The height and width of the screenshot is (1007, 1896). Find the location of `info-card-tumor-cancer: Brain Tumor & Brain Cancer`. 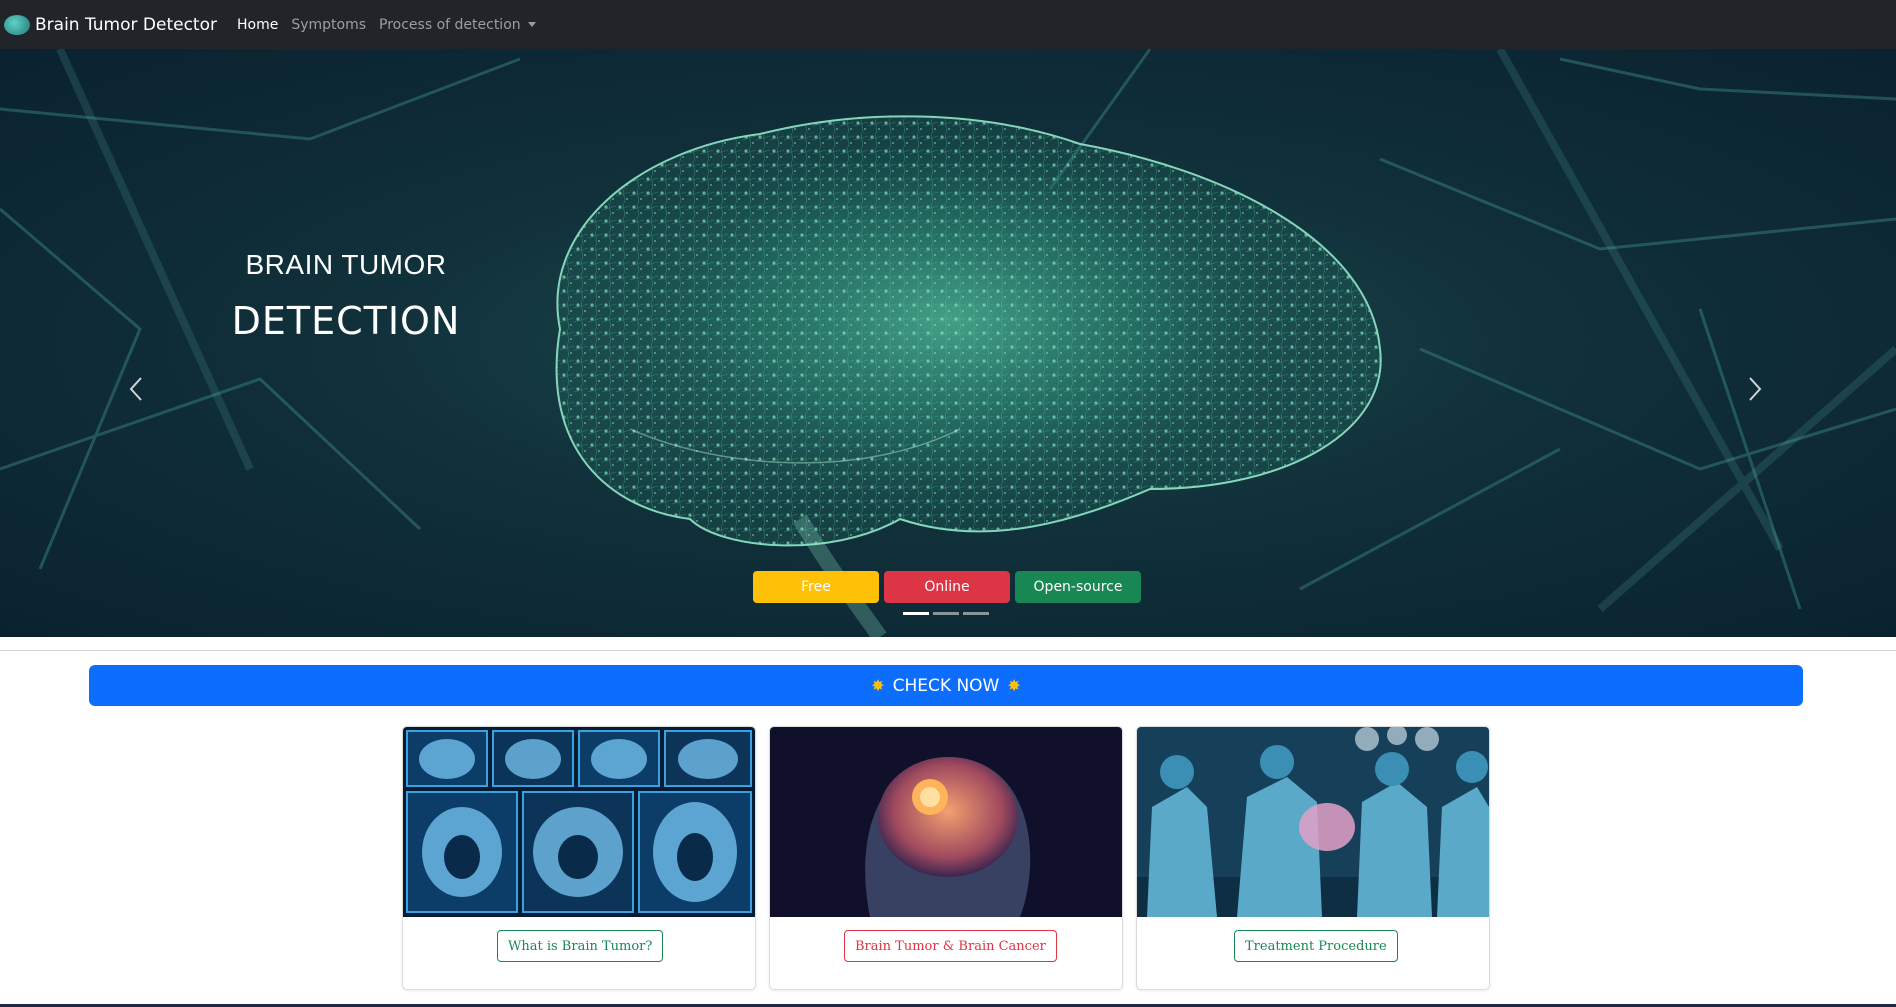

info-card-tumor-cancer: Brain Tumor & Brain Cancer is located at coordinates (946, 858).